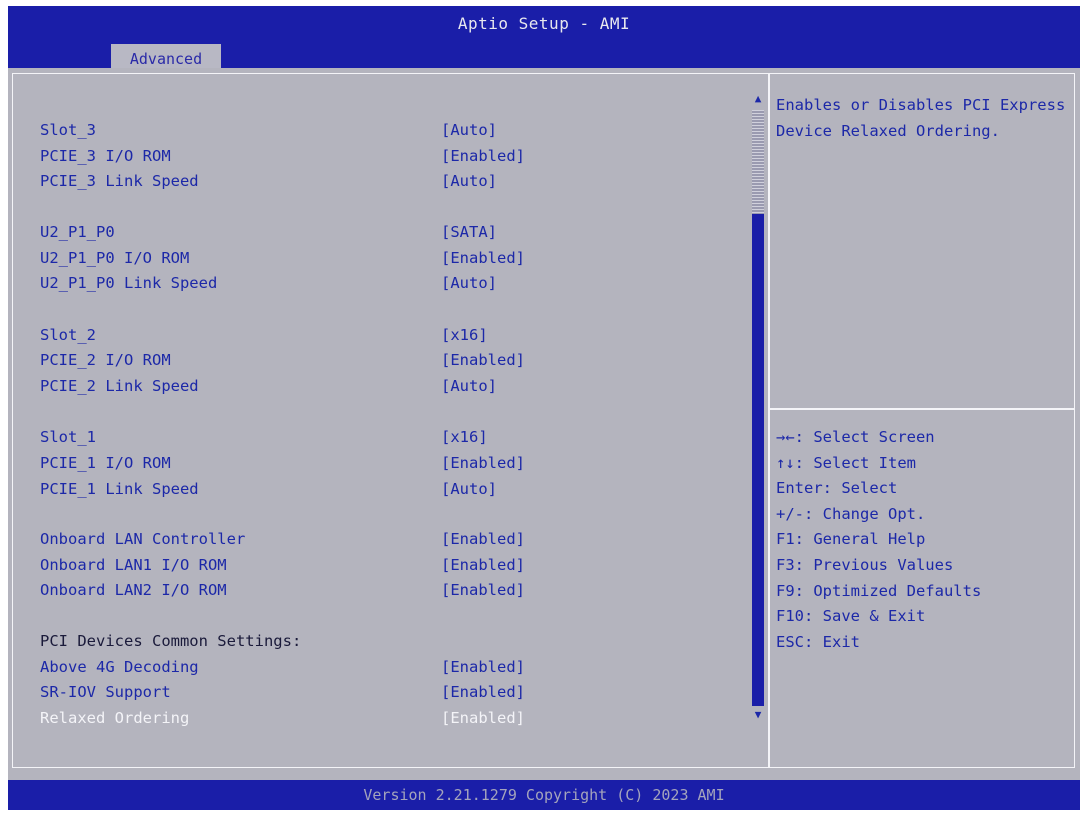  What do you see at coordinates (77, 232) in the screenshot?
I see `setting-label-u2-p1-p0: U2_P1_P0` at bounding box center [77, 232].